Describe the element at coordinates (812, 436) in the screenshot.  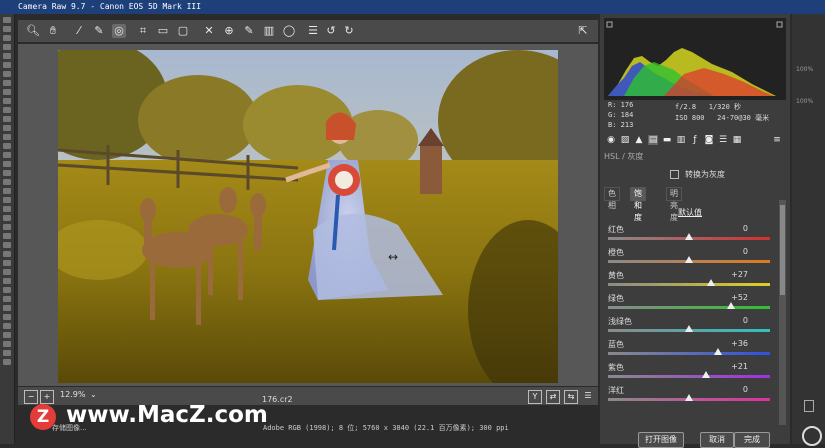
I see `search-icon` at that location.